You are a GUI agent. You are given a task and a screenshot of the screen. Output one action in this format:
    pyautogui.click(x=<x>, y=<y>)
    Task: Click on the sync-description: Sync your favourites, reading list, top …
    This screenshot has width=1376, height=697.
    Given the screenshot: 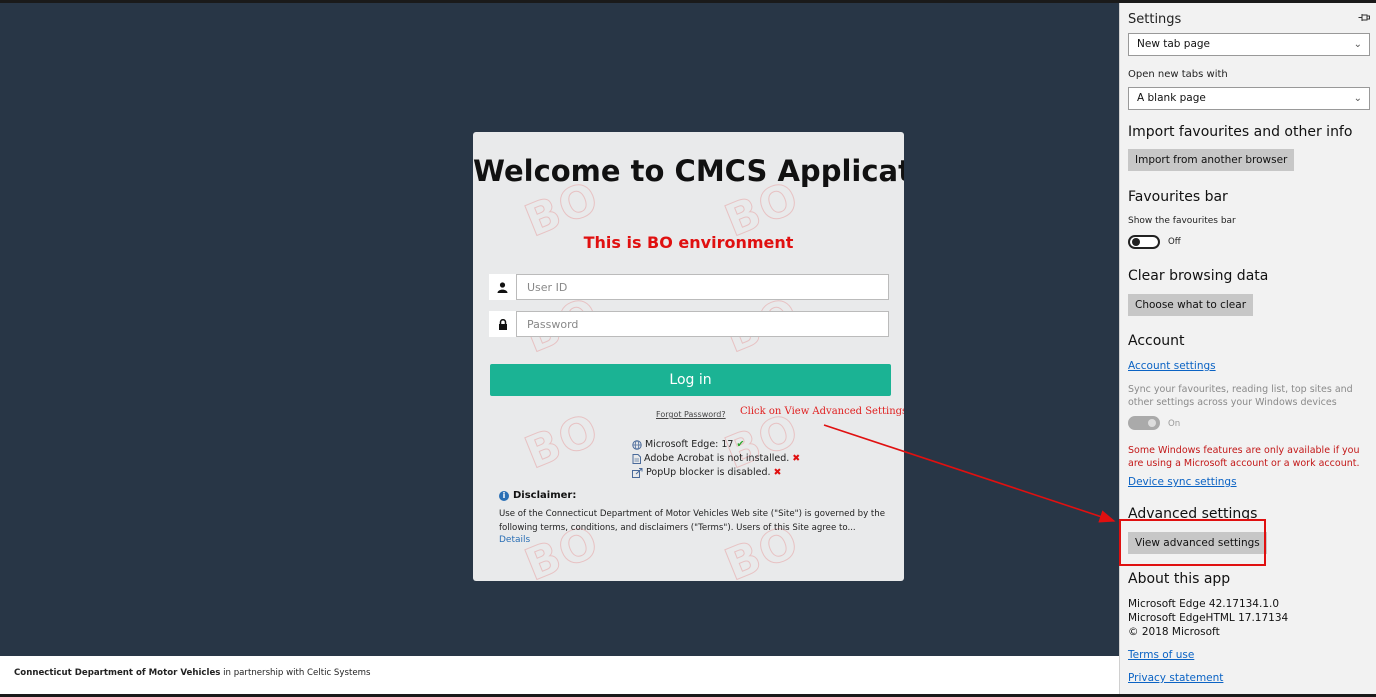 What is the action you would take?
    pyautogui.click(x=1240, y=396)
    